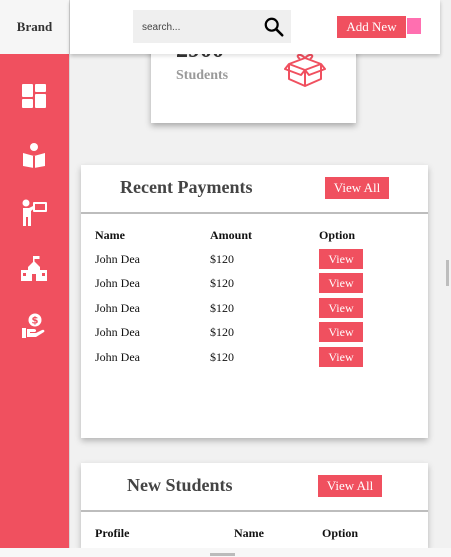 The image size is (451, 557). Describe the element at coordinates (350, 486) in the screenshot. I see `view-all-students-button: View All` at that location.